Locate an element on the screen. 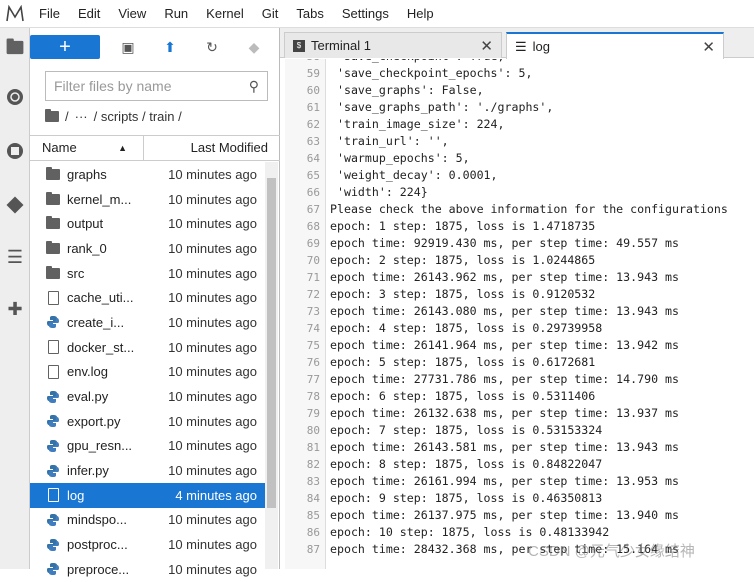 This screenshot has height=582, width=754. file-row: log 4 minutes ago is located at coordinates (147, 495).